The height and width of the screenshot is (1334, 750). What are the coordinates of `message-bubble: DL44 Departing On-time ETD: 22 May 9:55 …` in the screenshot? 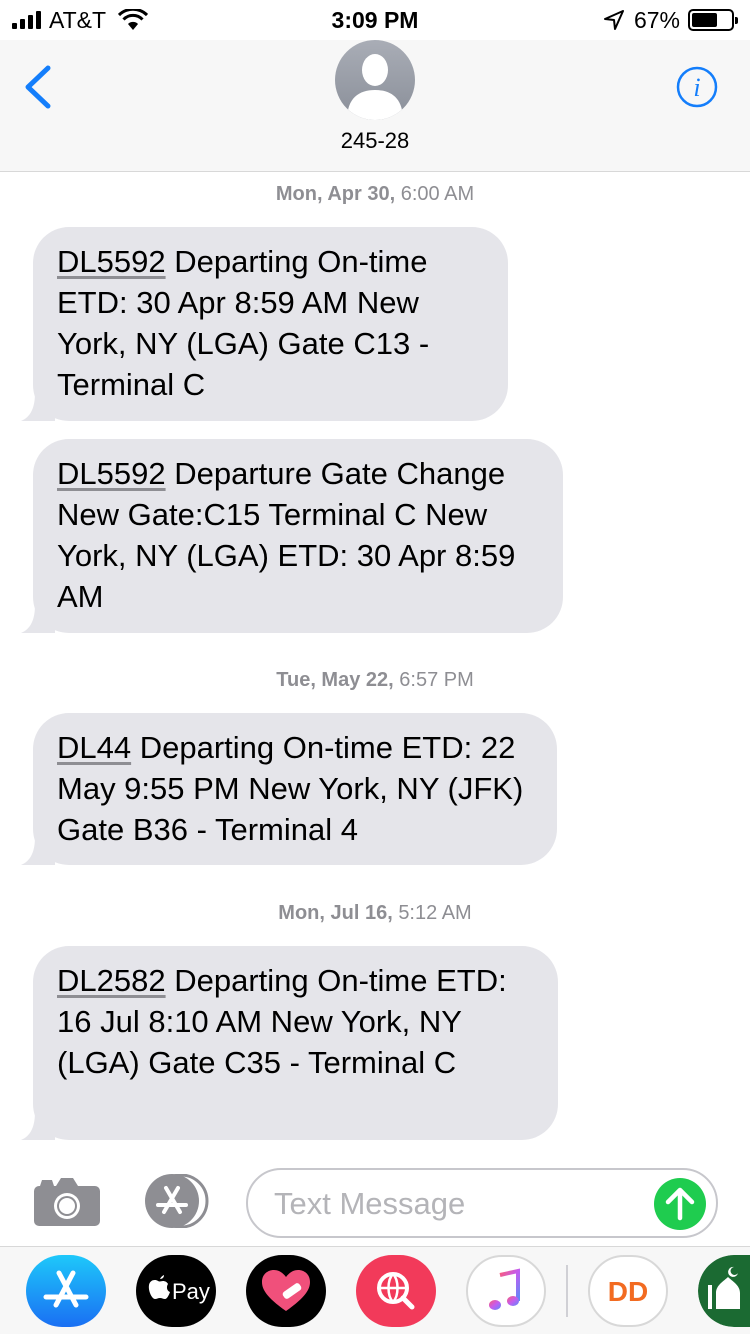 It's located at (289, 789).